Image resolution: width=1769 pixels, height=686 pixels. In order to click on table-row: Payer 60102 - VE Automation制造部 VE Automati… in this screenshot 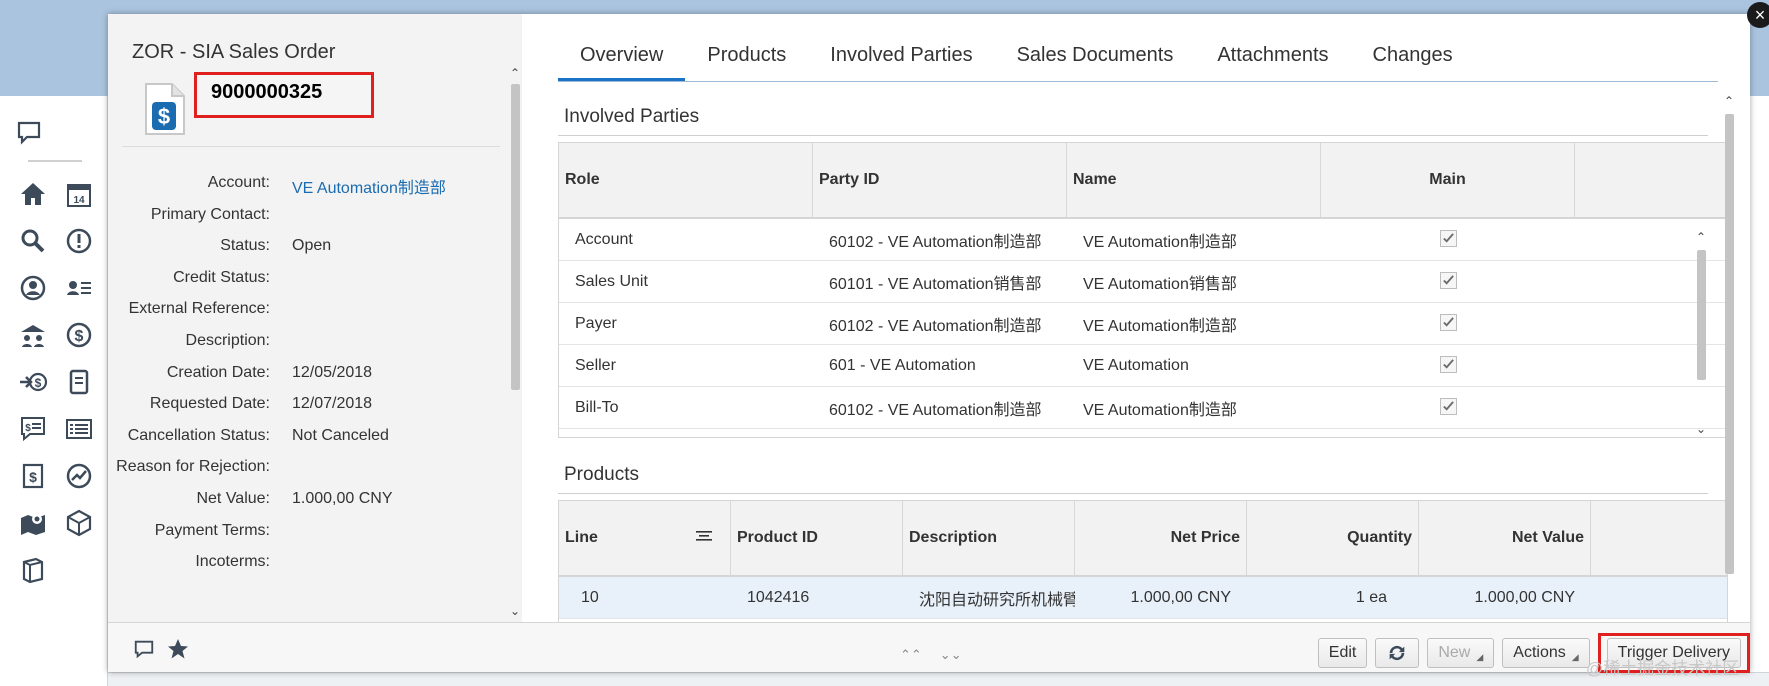, I will do `click(1143, 324)`.